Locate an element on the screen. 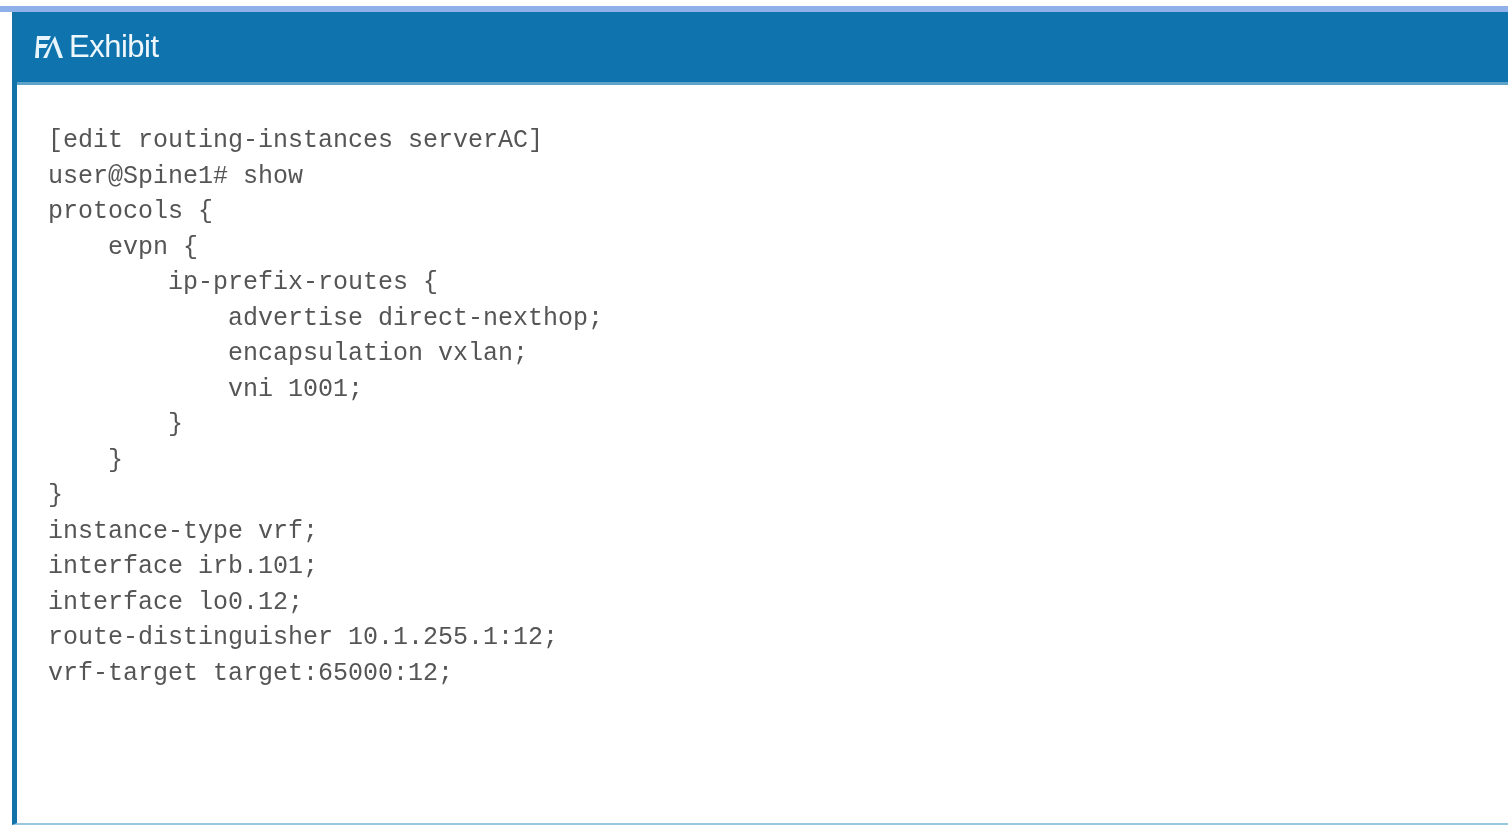 The image size is (1508, 831). code-line: vni 1001; is located at coordinates (295, 389).